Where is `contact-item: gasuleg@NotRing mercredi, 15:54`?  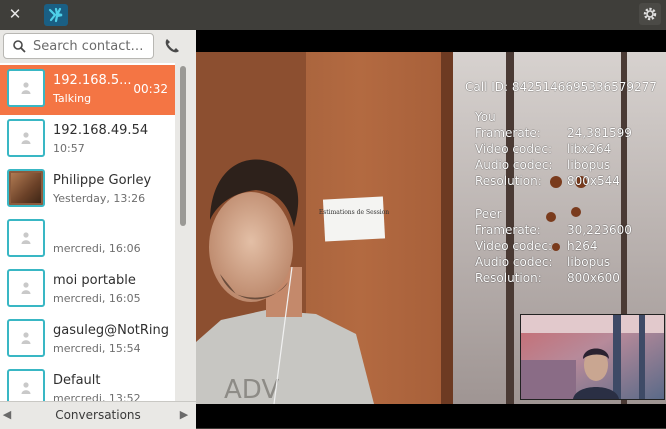
contact-item: gasuleg@NotRing mercredi, 15:54 is located at coordinates (87, 340).